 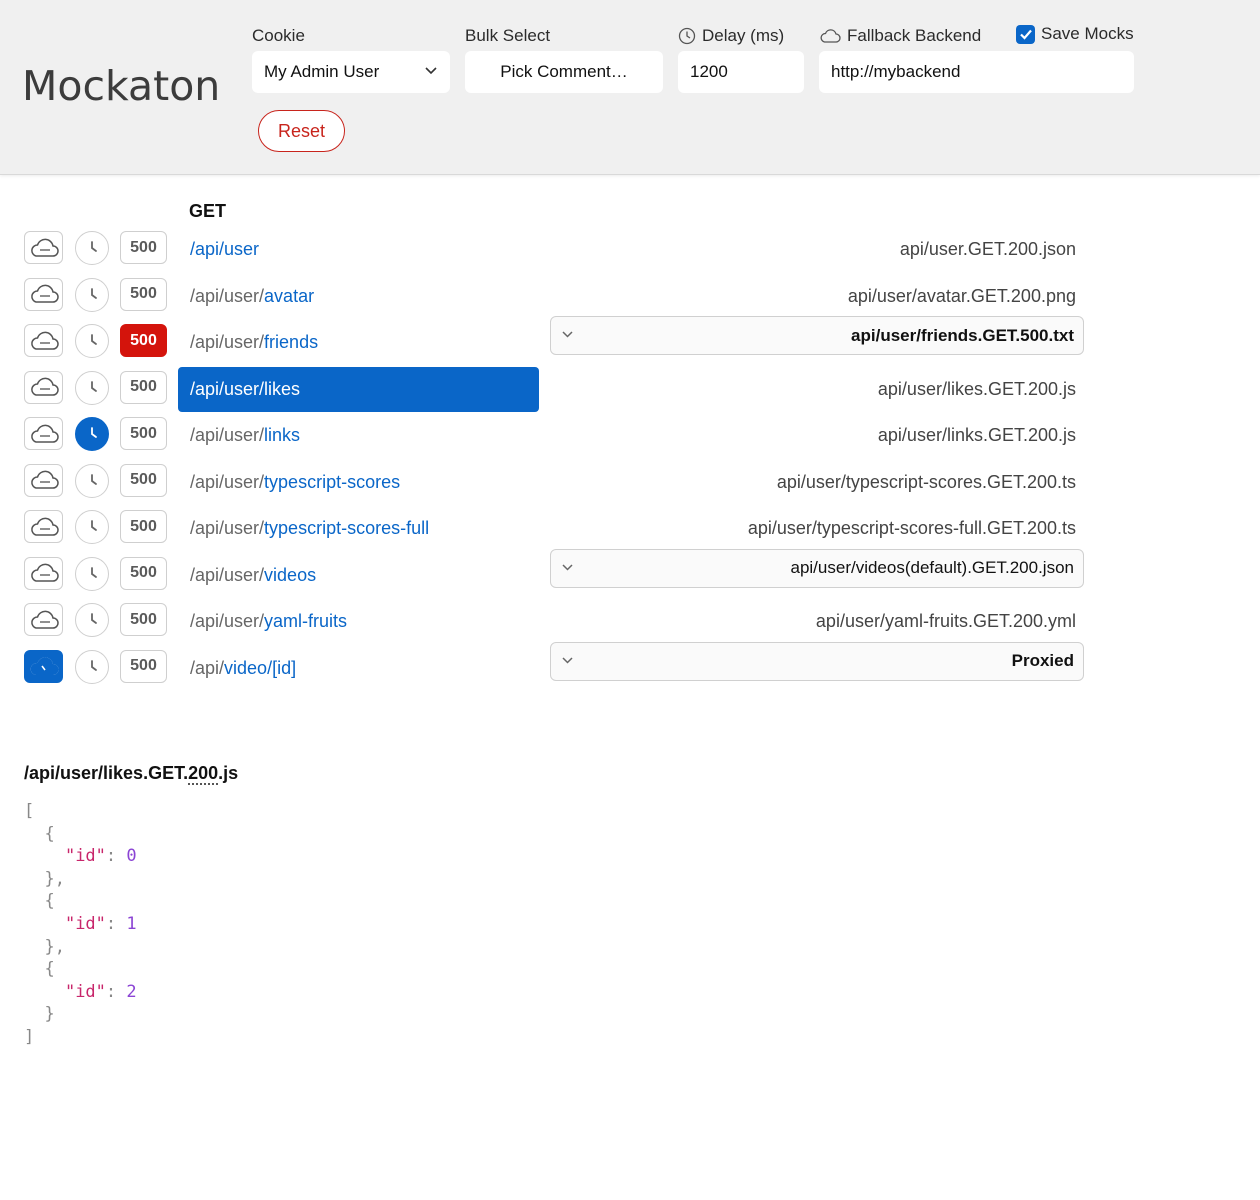 What do you see at coordinates (301, 131) in the screenshot?
I see `reset-button: Reset` at bounding box center [301, 131].